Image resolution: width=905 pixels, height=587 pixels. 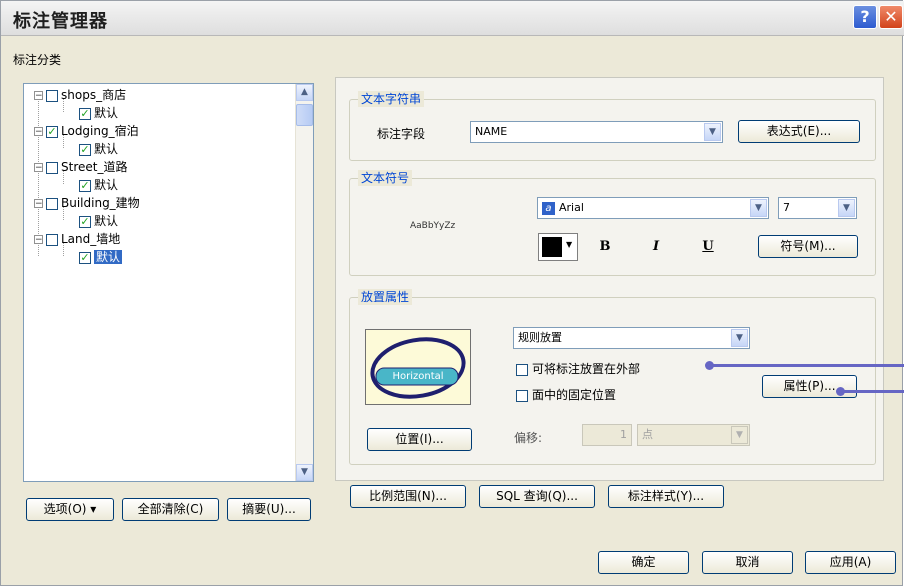 I want to click on close-button: ✕, so click(x=891, y=17).